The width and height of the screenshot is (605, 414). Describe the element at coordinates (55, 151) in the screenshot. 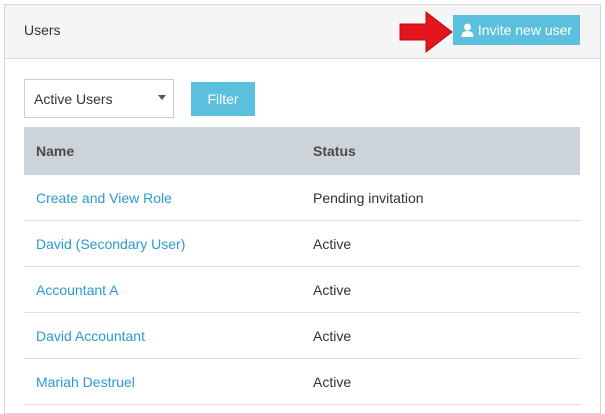

I see `column-header-name: Name` at that location.